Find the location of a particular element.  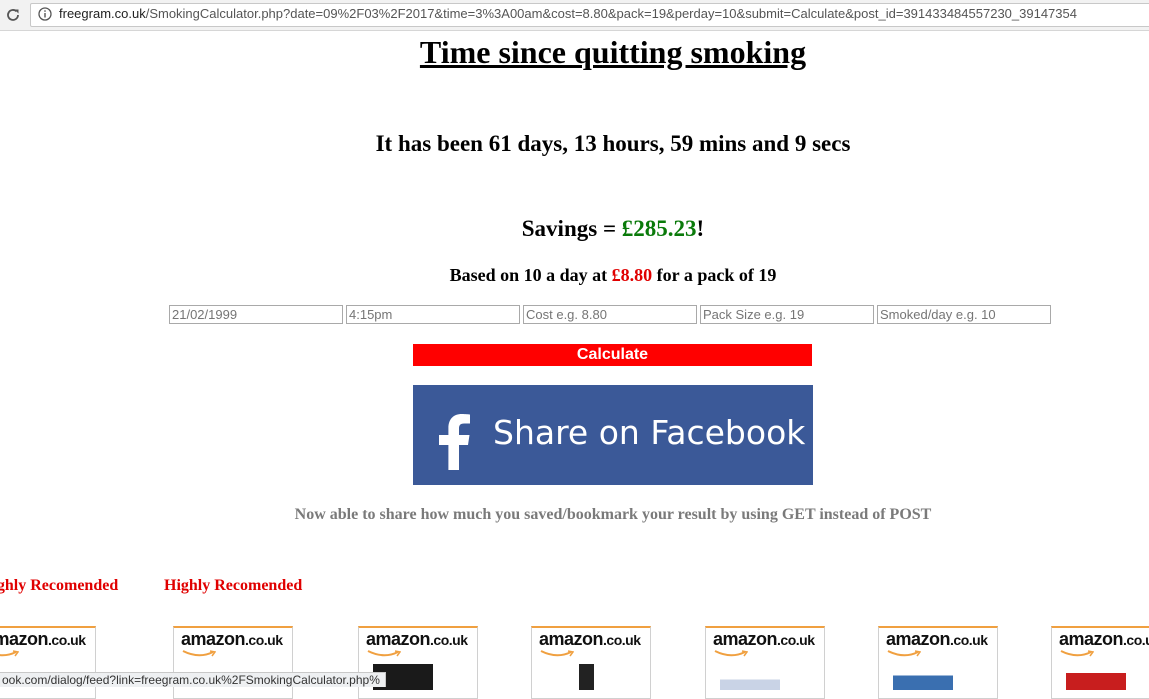

cost-input is located at coordinates (610, 314).